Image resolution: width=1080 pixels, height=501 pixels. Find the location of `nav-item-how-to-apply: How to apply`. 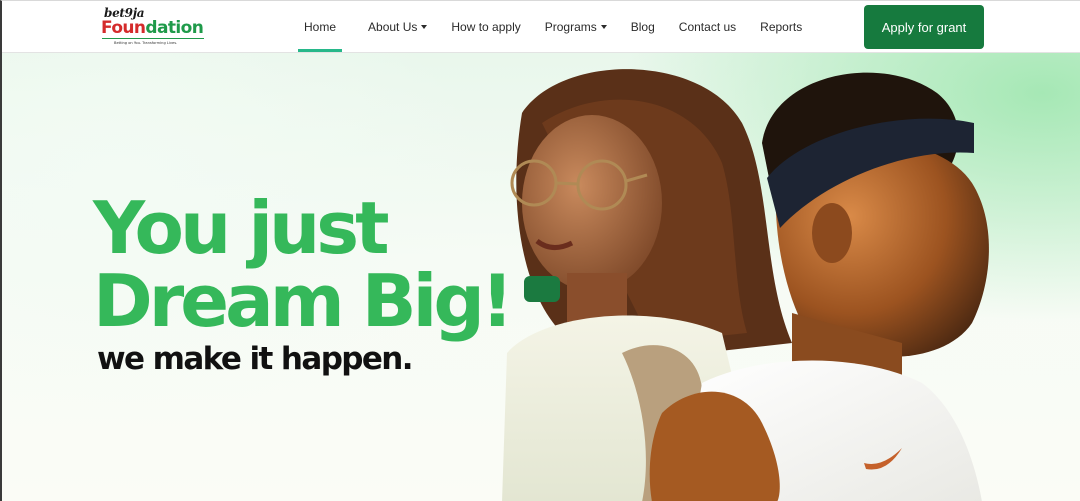

nav-item-how-to-apply: How to apply is located at coordinates (485, 27).